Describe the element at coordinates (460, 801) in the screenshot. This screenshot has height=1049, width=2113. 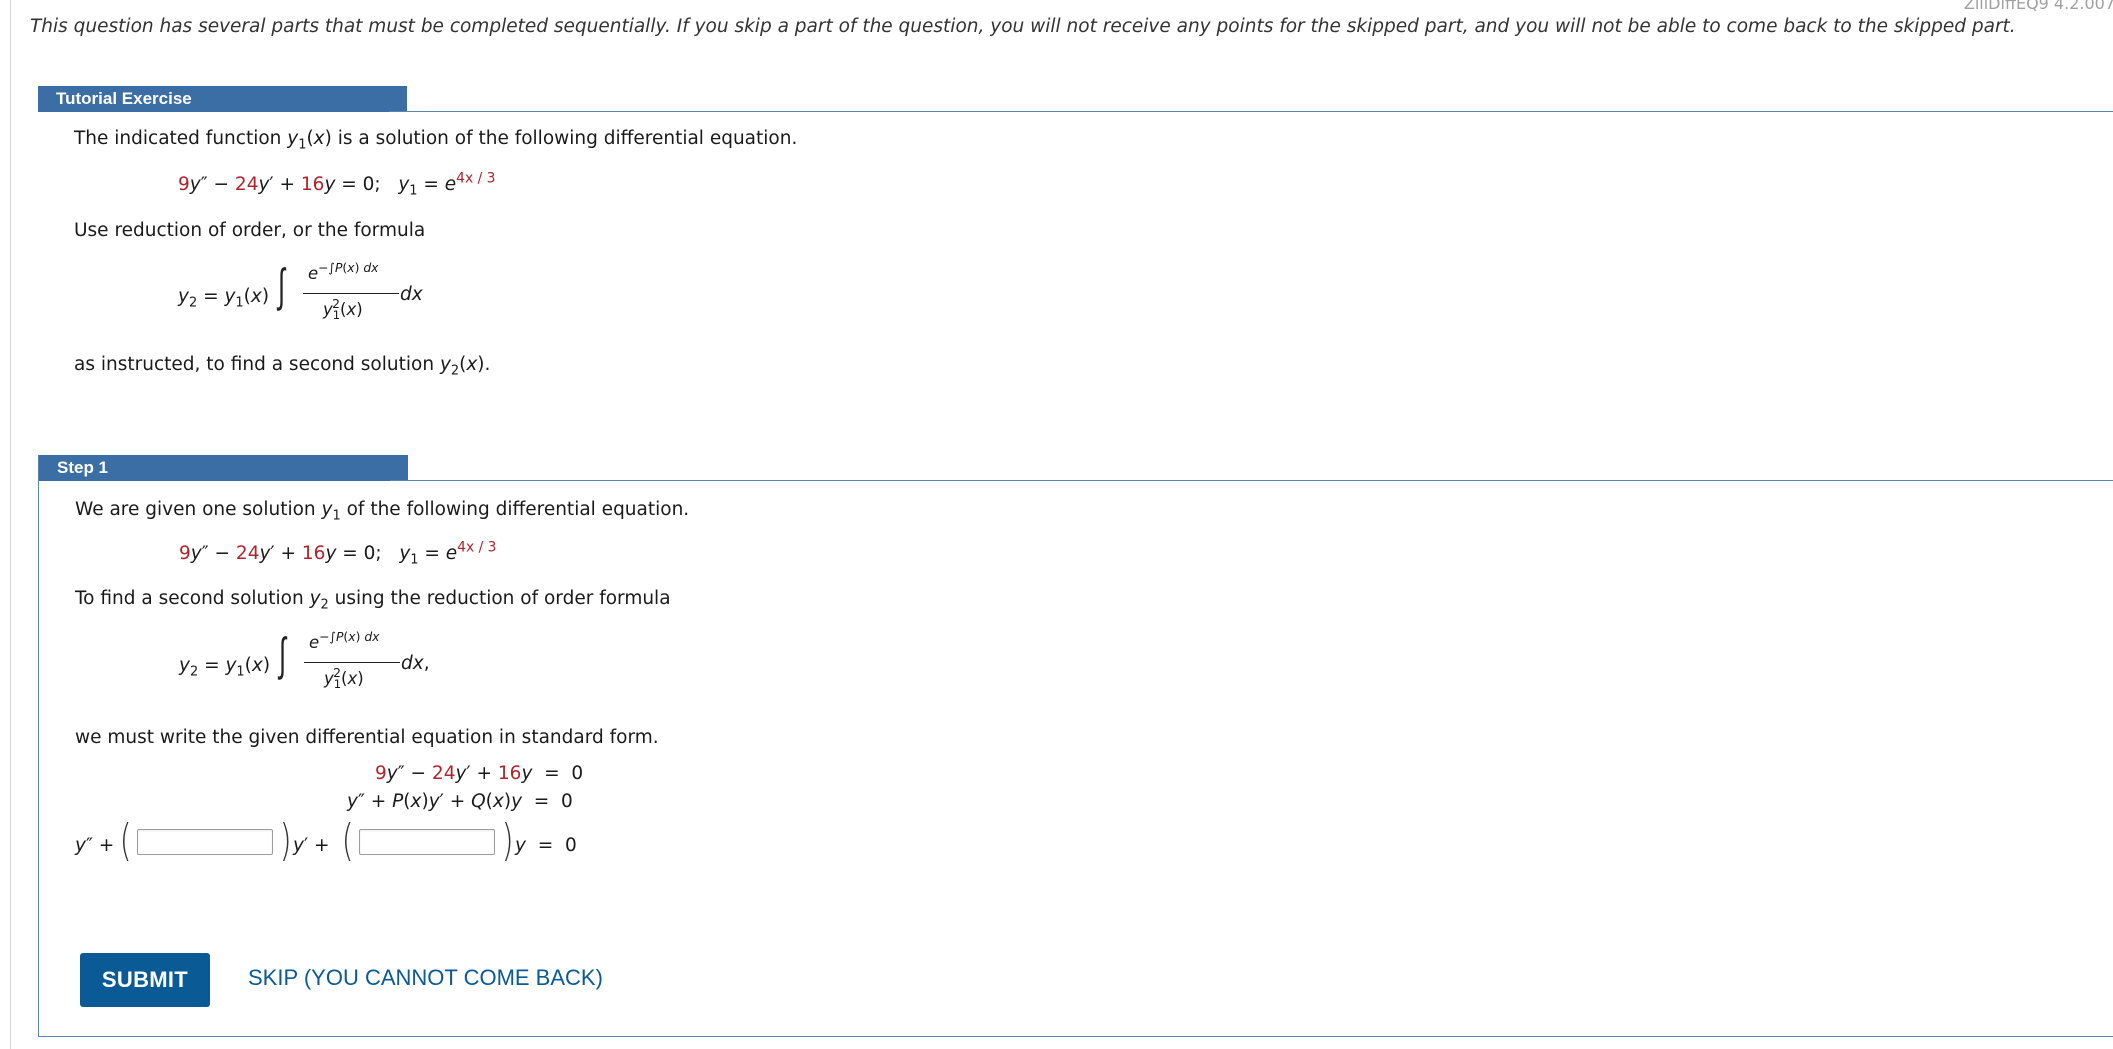
I see `standard-form-row: y″ + P(x)y′ + Q(x)y = 0` at that location.